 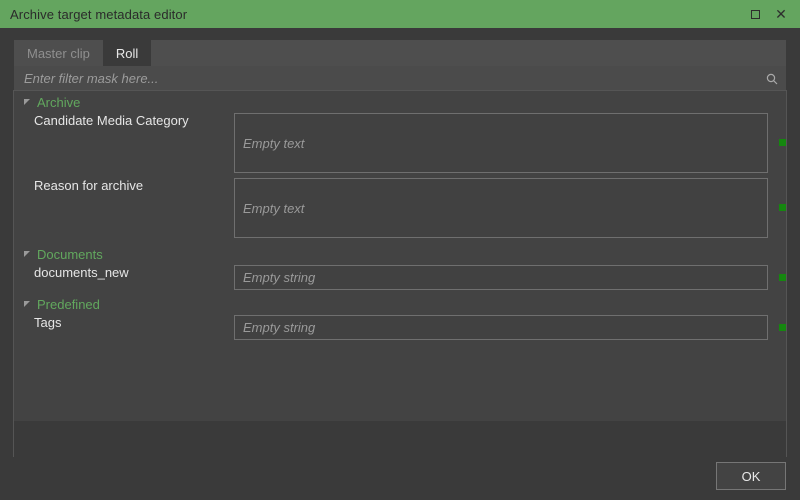 I want to click on field-row-reason-for-archive: Reason for archive, so click(x=400, y=210).